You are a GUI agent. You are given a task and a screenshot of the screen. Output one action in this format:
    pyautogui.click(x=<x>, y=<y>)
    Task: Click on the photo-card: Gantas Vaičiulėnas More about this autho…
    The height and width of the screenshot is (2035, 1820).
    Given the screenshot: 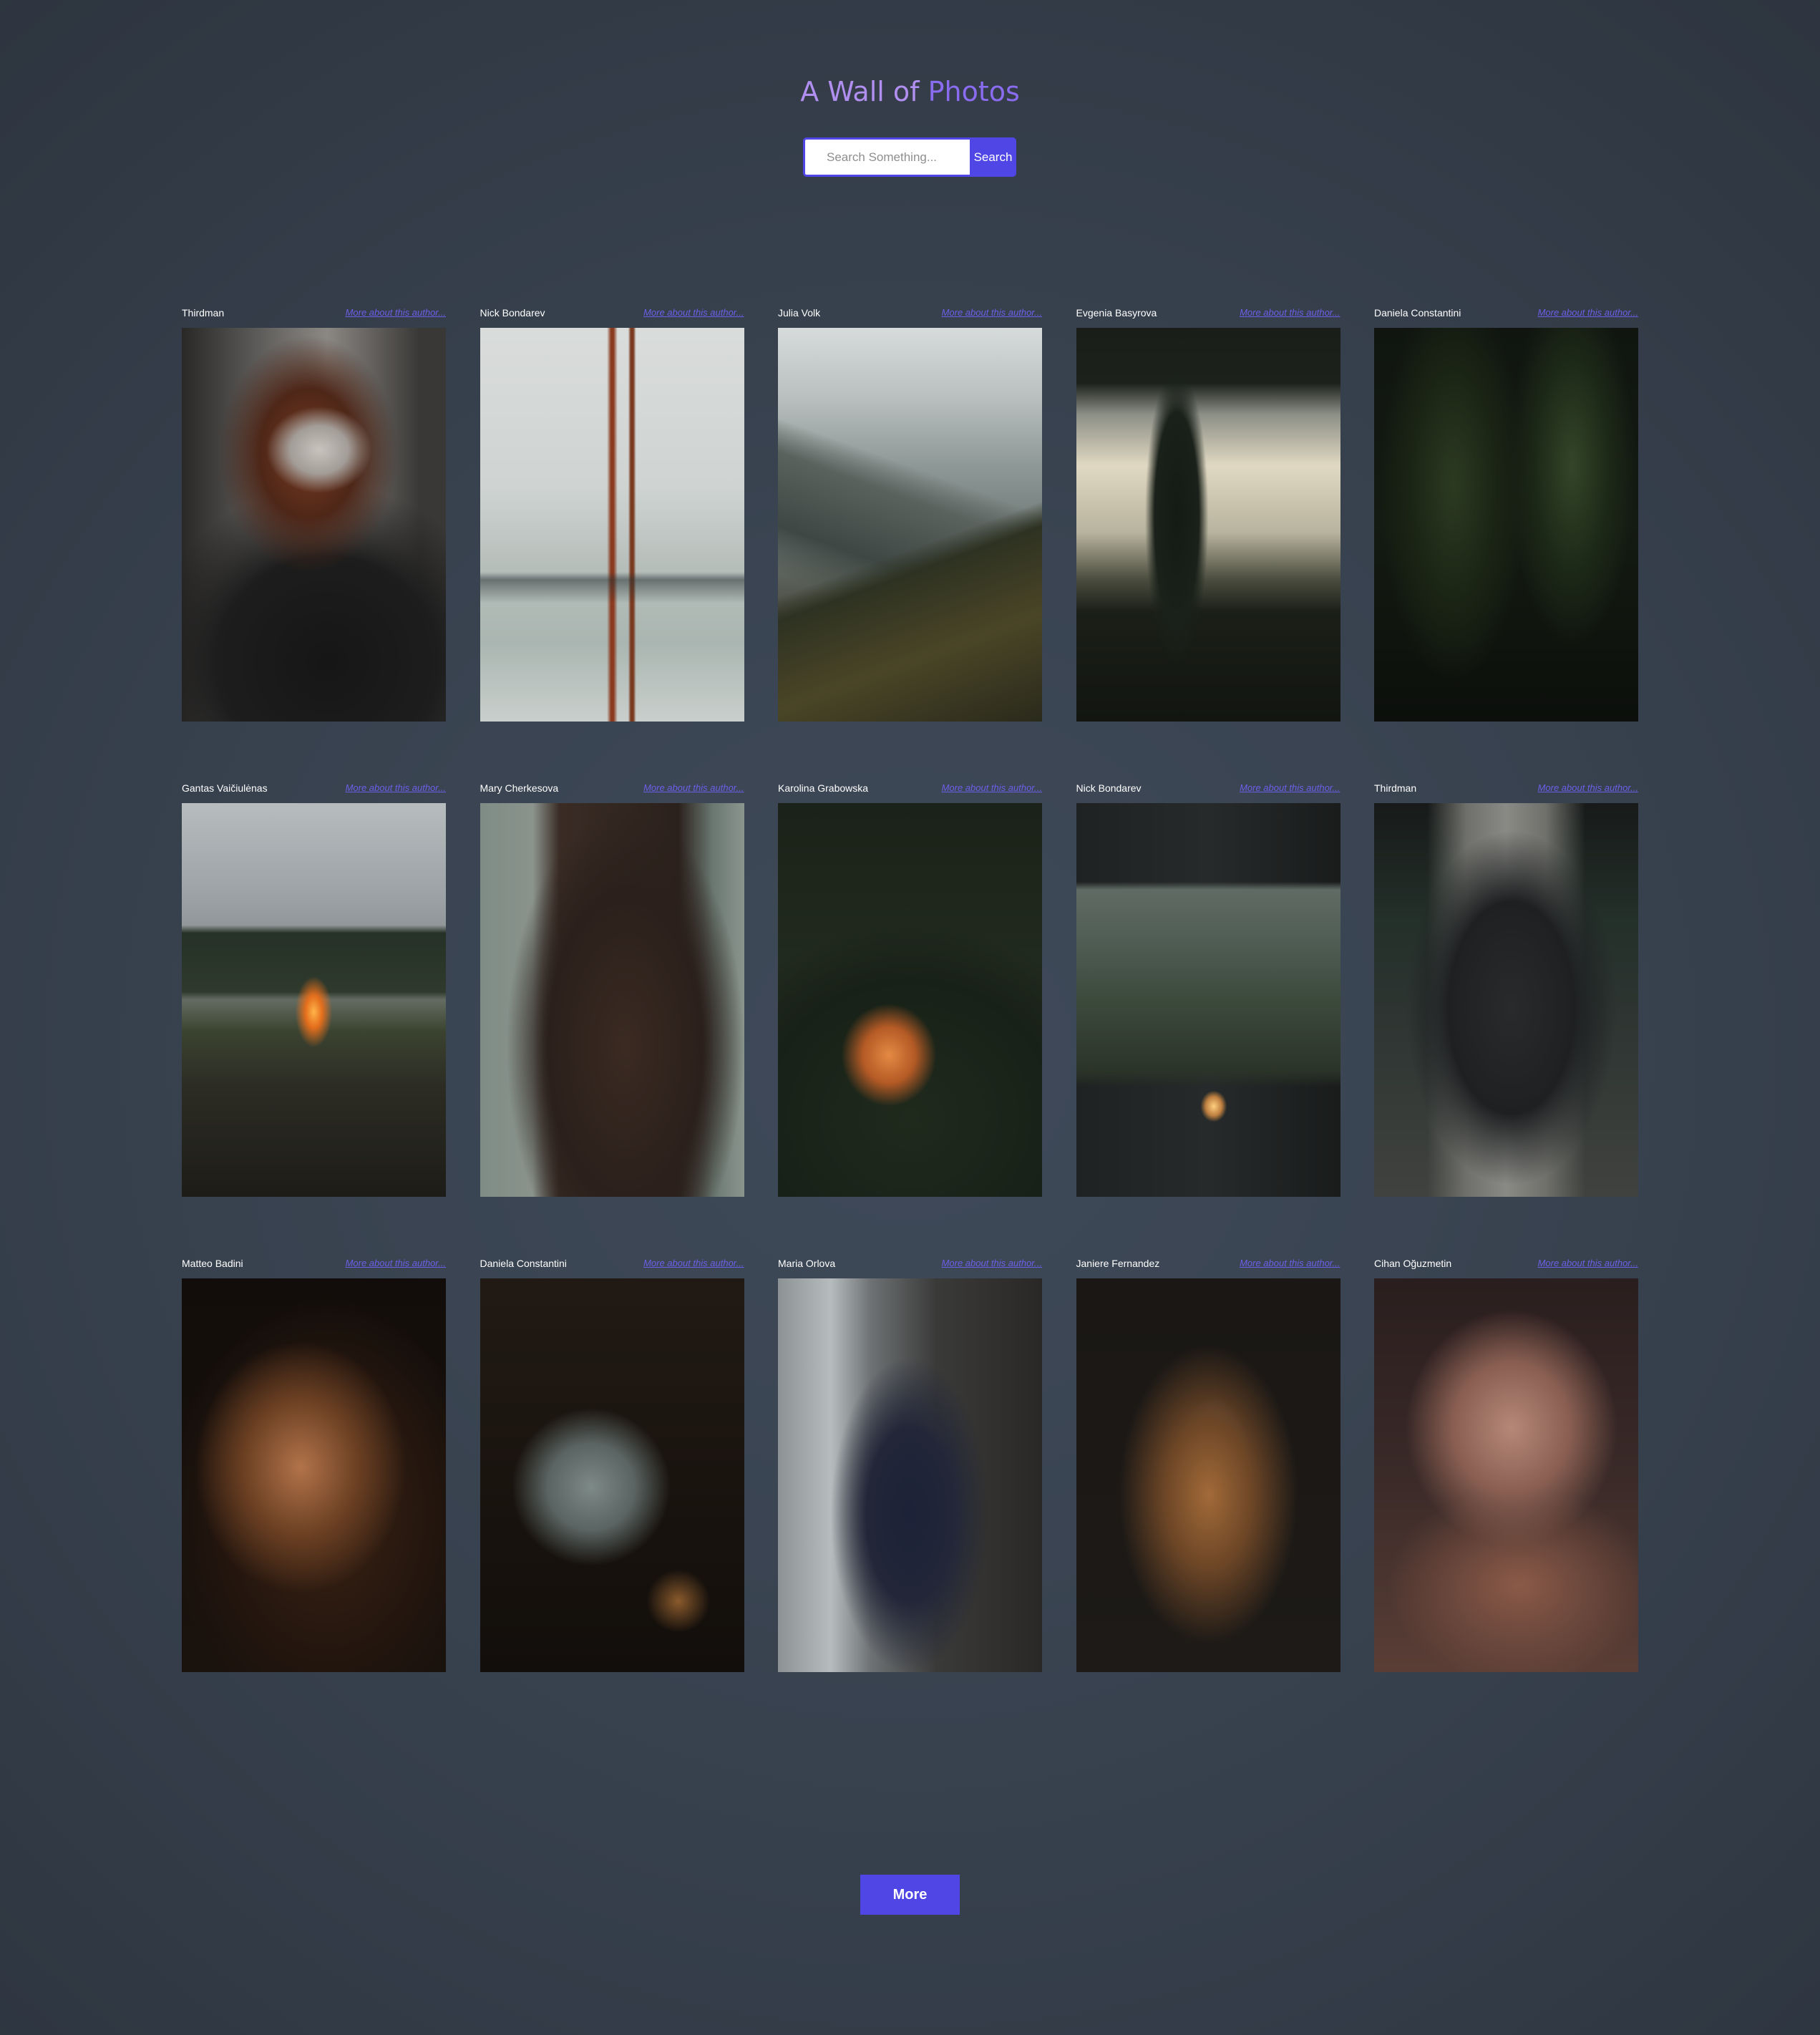 What is the action you would take?
    pyautogui.click(x=314, y=990)
    